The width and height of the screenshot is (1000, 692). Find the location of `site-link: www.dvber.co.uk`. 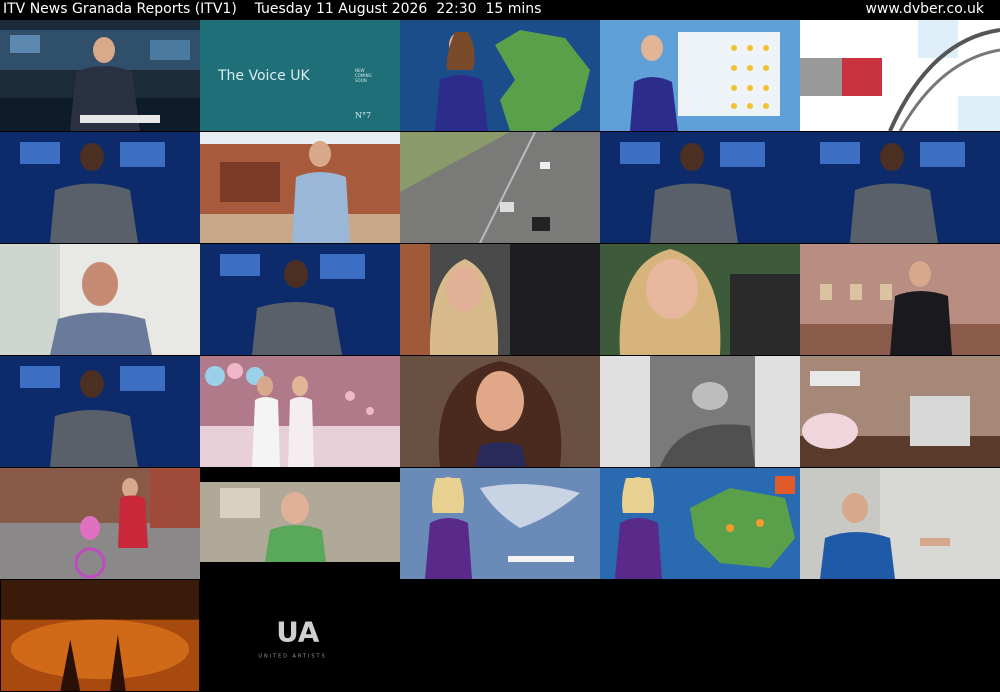

site-link: www.dvber.co.uk is located at coordinates (924, 9).